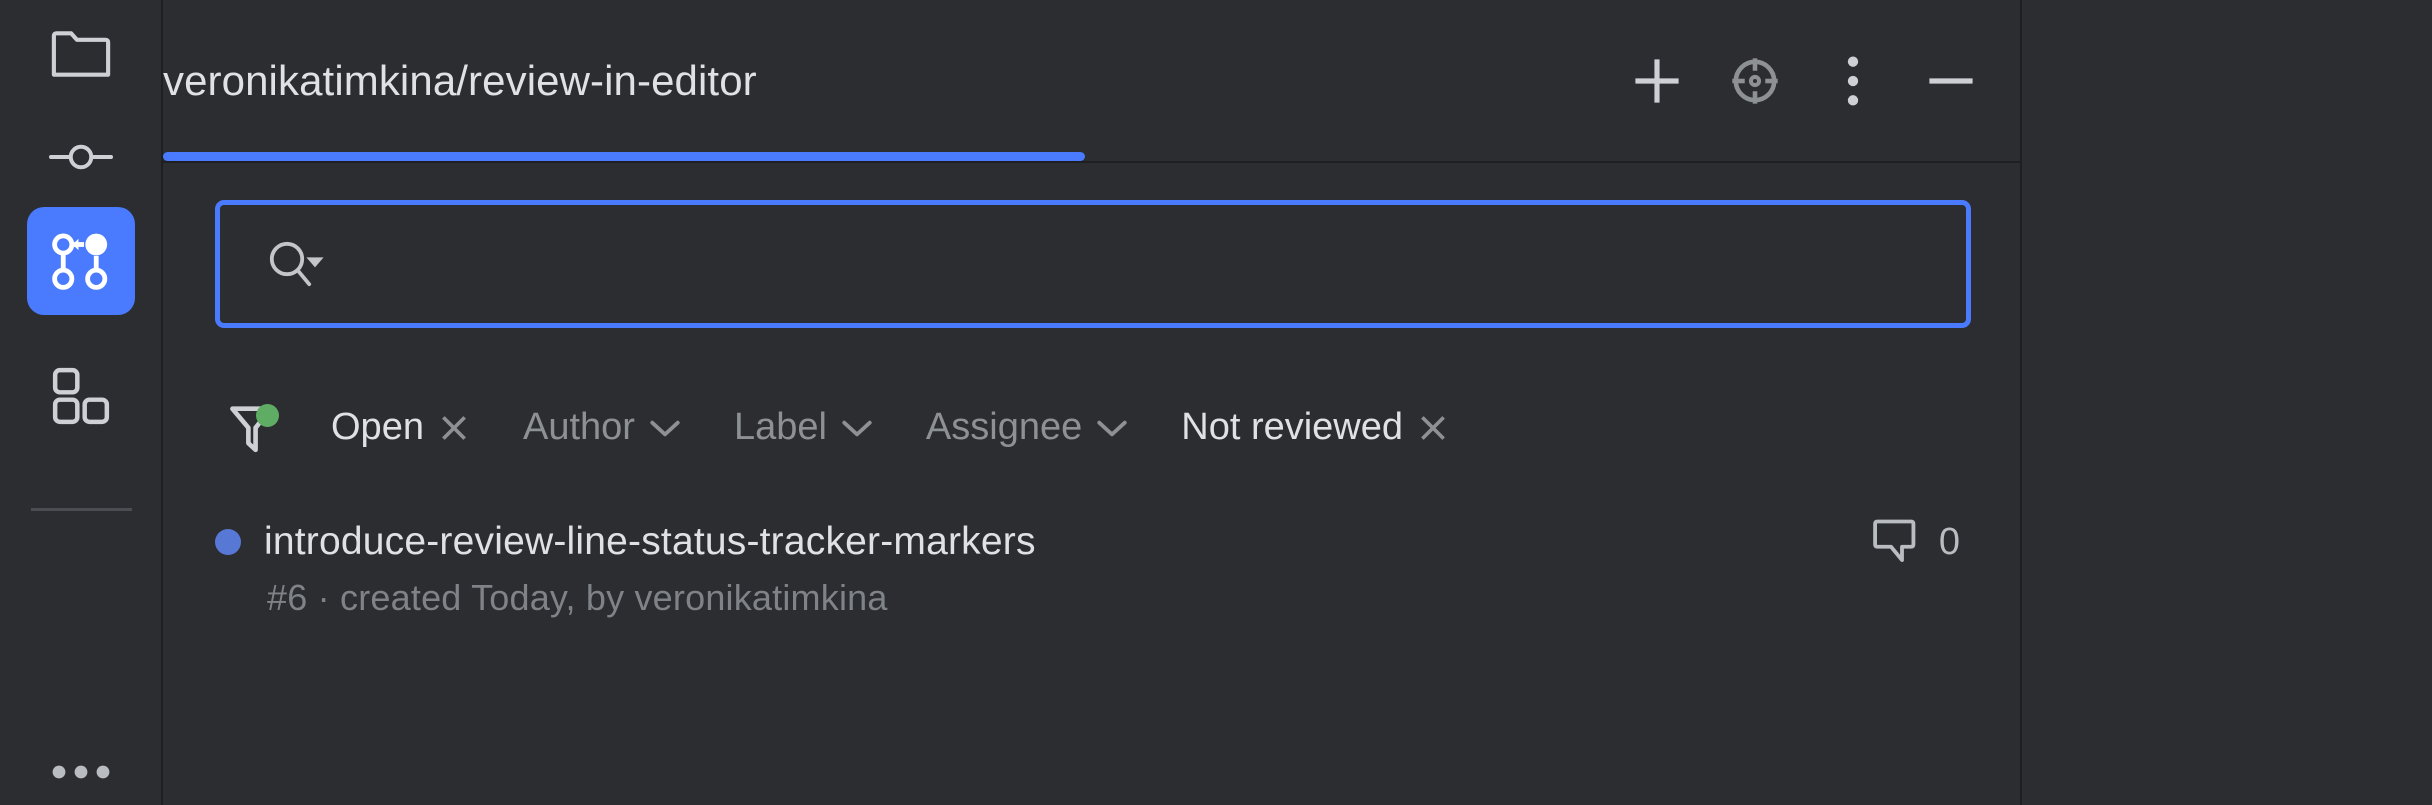 This screenshot has height=805, width=2432. Describe the element at coordinates (1897, 542) in the screenshot. I see `comment-bubble-icon` at that location.